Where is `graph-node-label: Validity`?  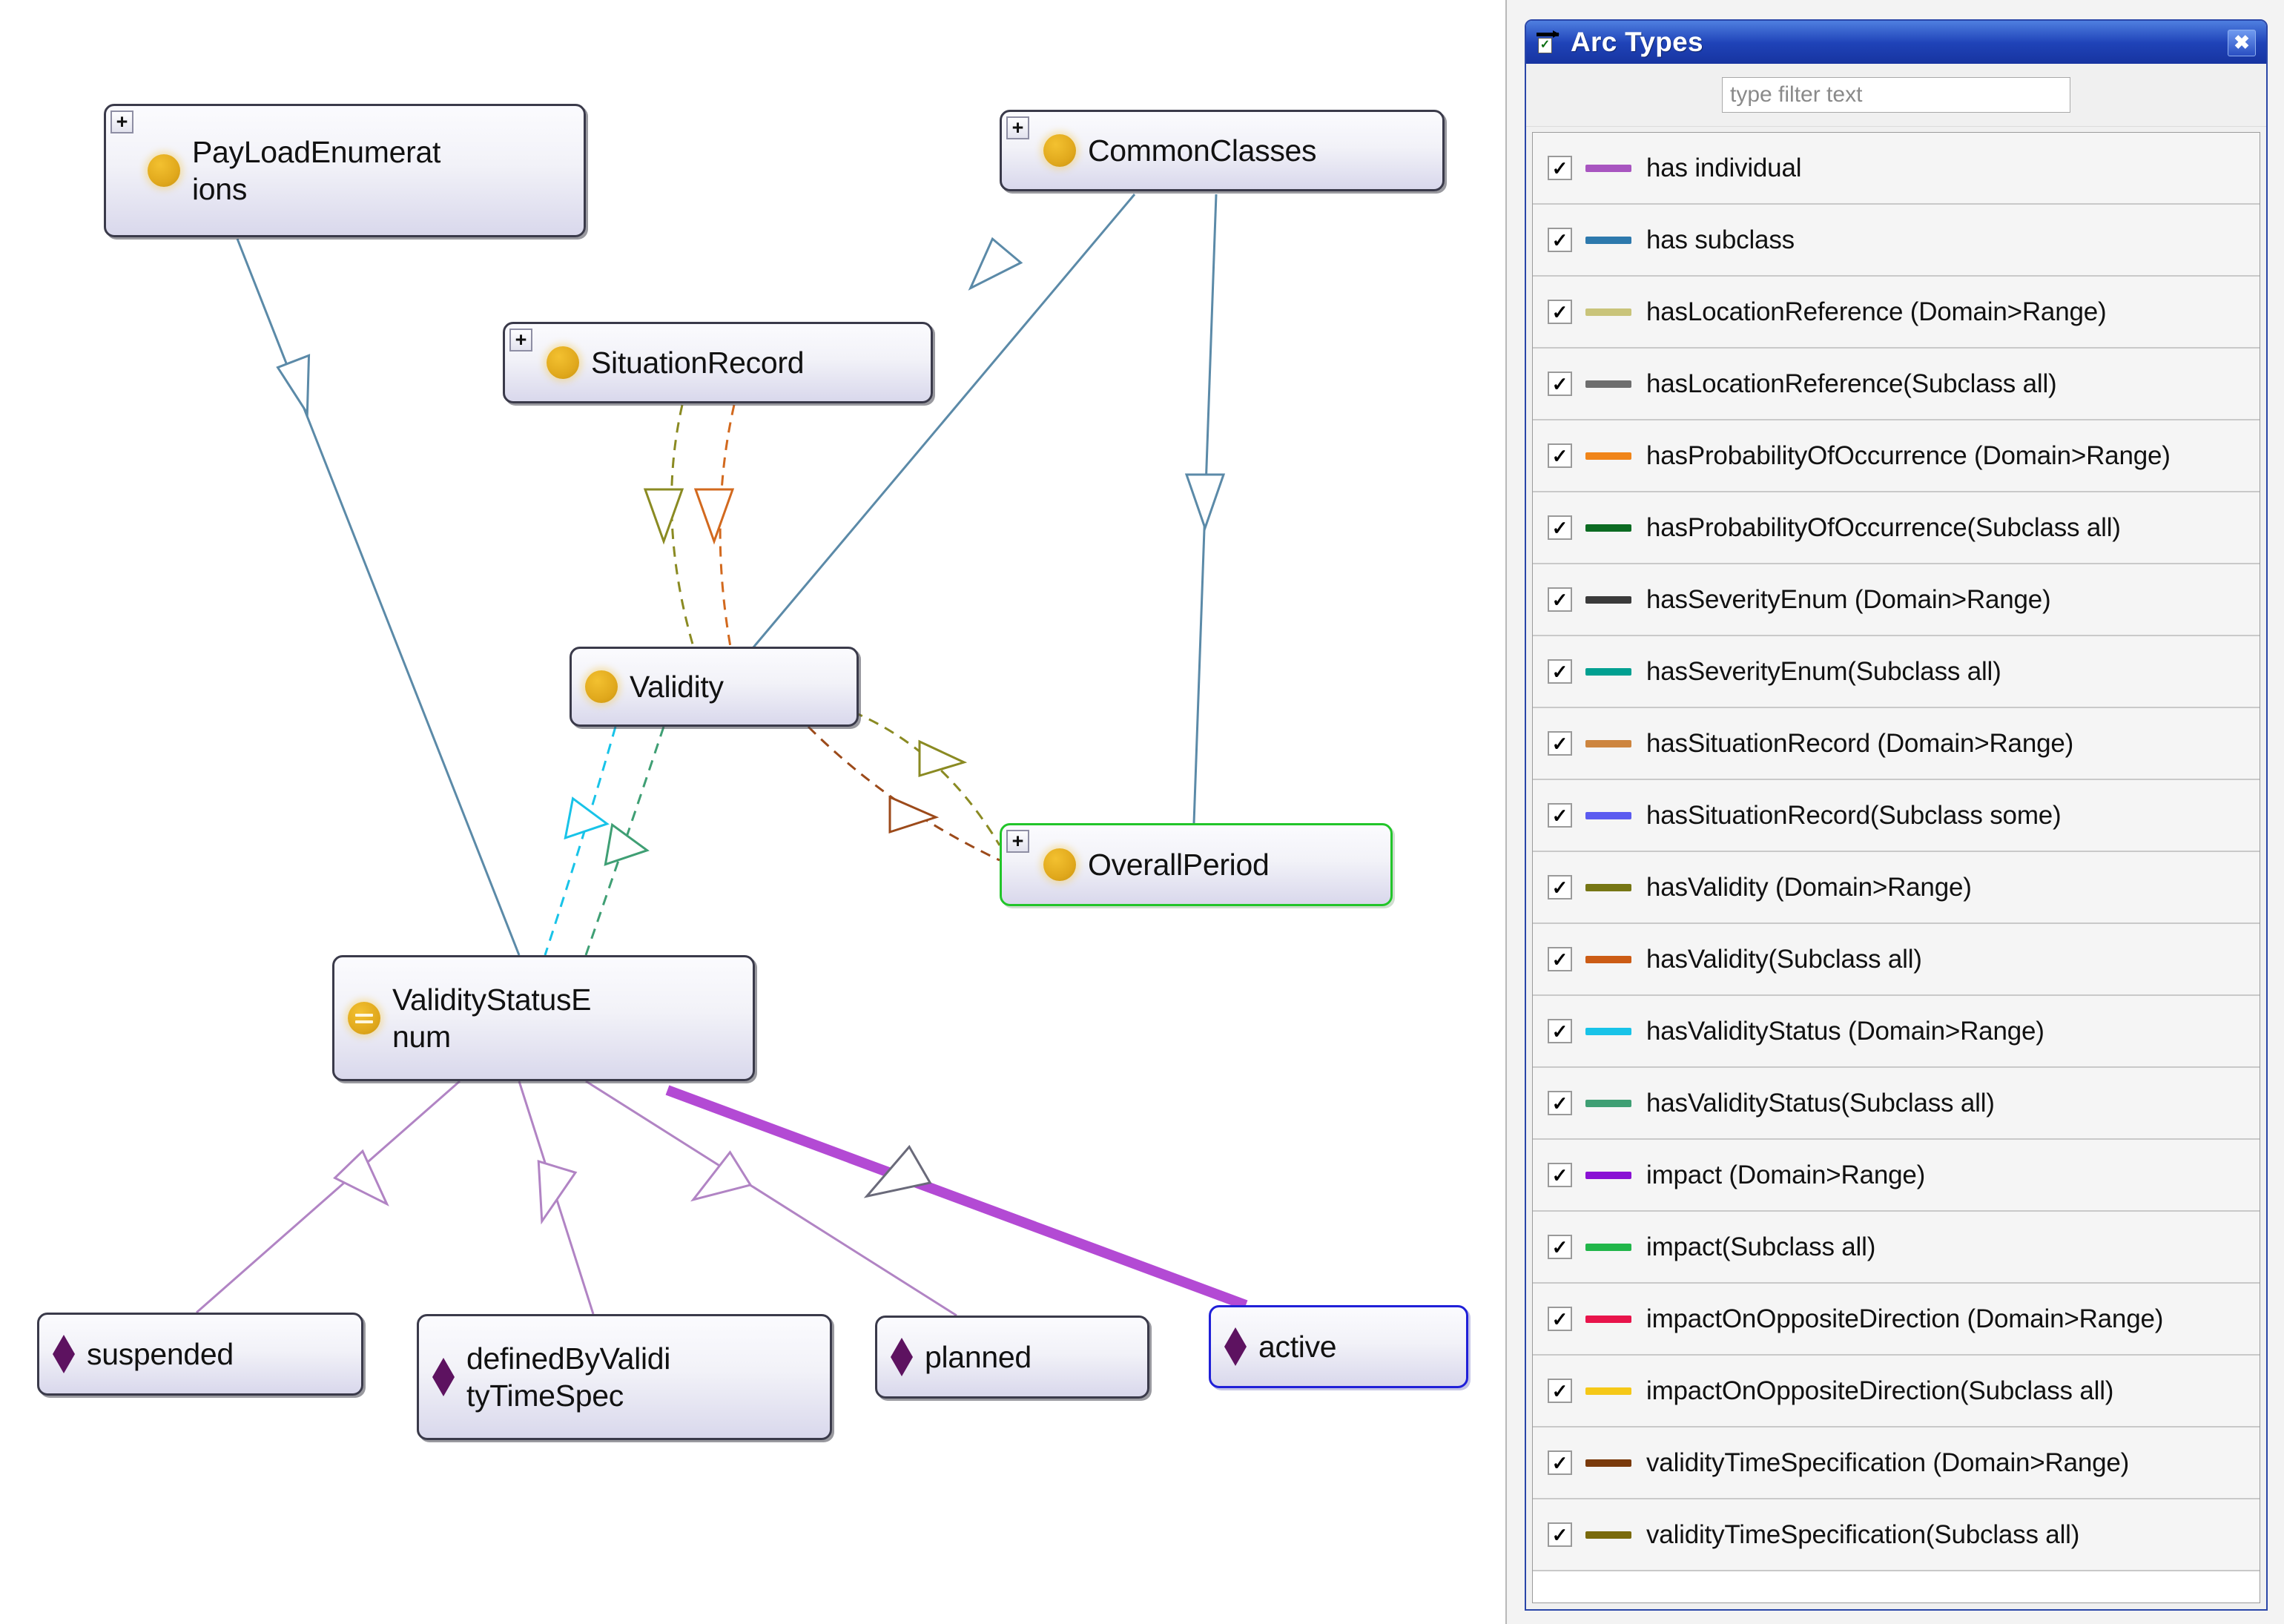 graph-node-label: Validity is located at coordinates (677, 687).